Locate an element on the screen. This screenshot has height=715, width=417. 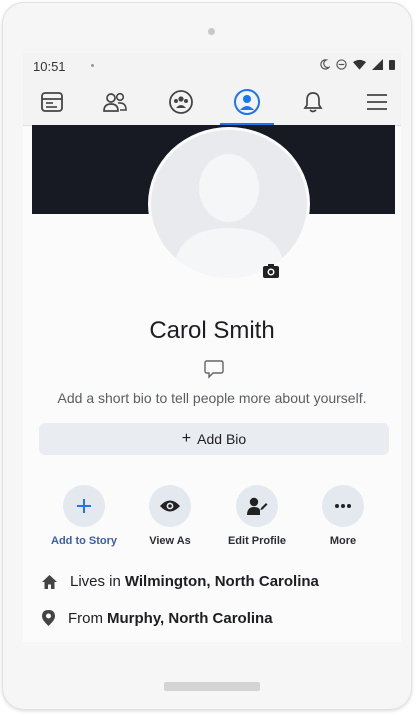
tab-groups is located at coordinates (181, 102).